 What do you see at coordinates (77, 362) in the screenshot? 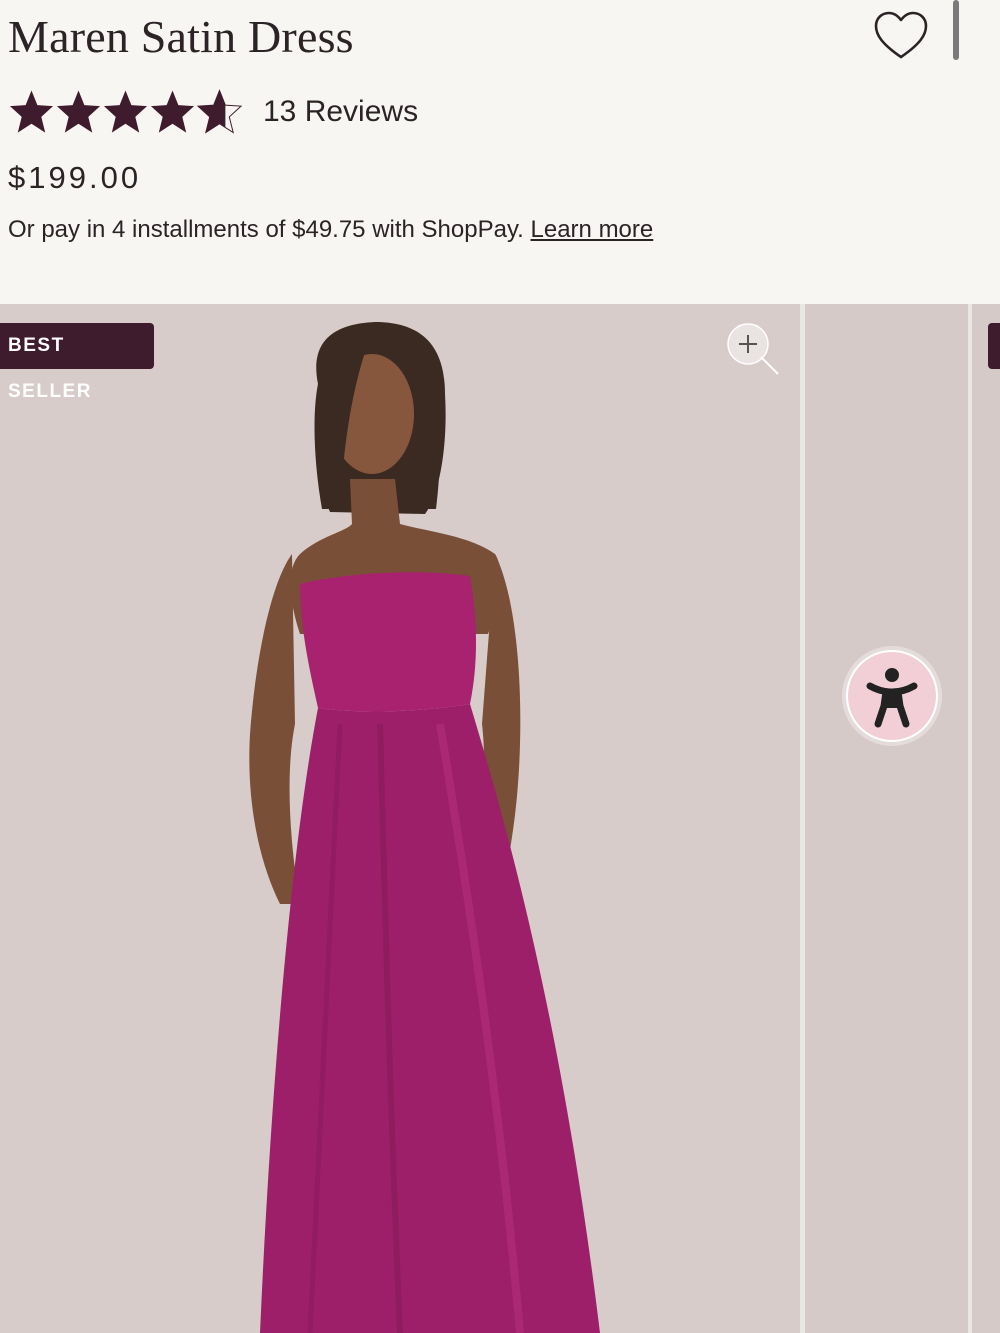
I see `best-seller-badge: BEST SELLER` at bounding box center [77, 362].